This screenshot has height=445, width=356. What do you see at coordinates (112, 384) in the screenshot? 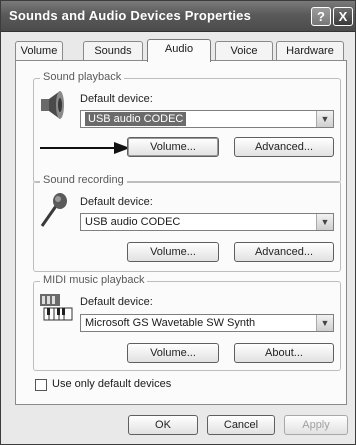
I see `default-devices-label: Use only default devices` at bounding box center [112, 384].